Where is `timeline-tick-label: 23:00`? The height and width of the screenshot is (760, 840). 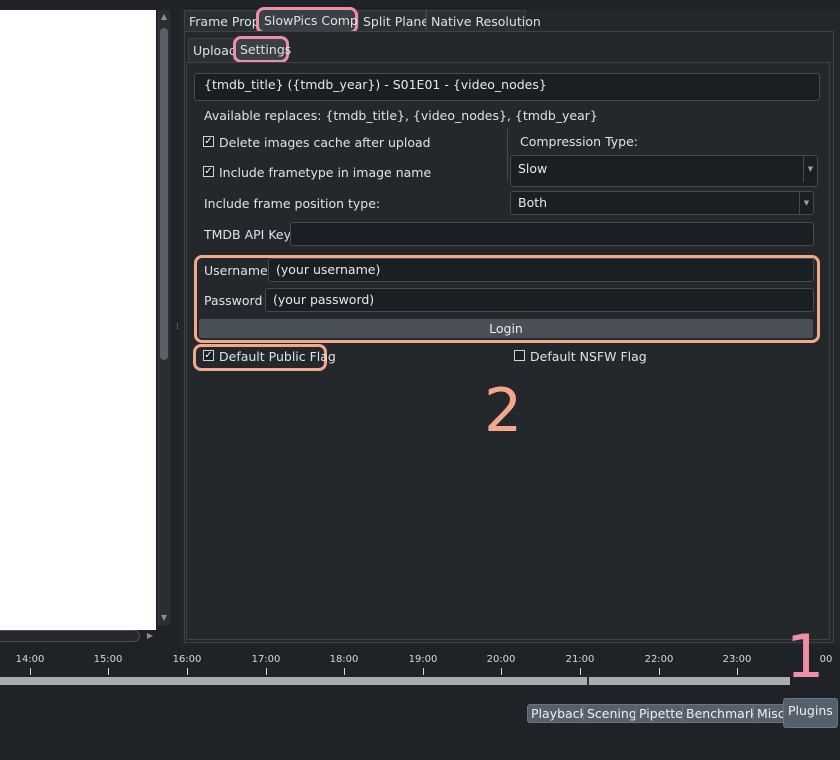 timeline-tick-label: 23:00 is located at coordinates (737, 659).